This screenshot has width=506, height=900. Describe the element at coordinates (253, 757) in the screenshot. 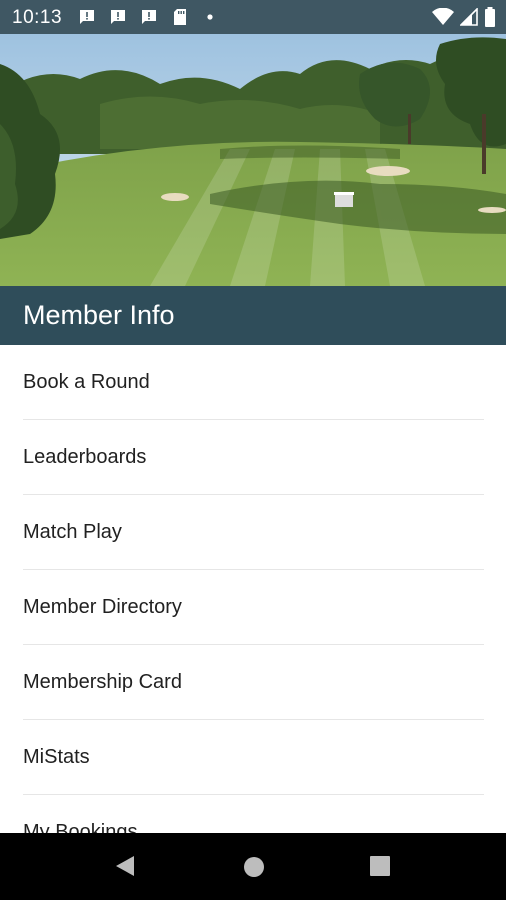

I see `menu-item-mistats: MiStats` at that location.